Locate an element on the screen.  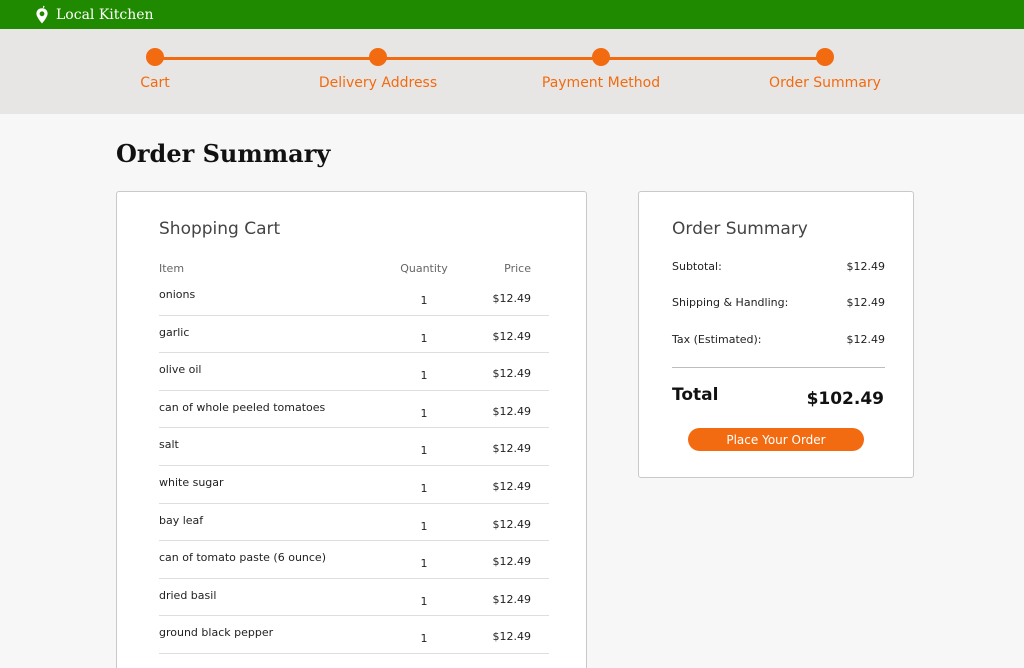
tax-row: Tax (Estimated): $12.49 is located at coordinates (778, 339).